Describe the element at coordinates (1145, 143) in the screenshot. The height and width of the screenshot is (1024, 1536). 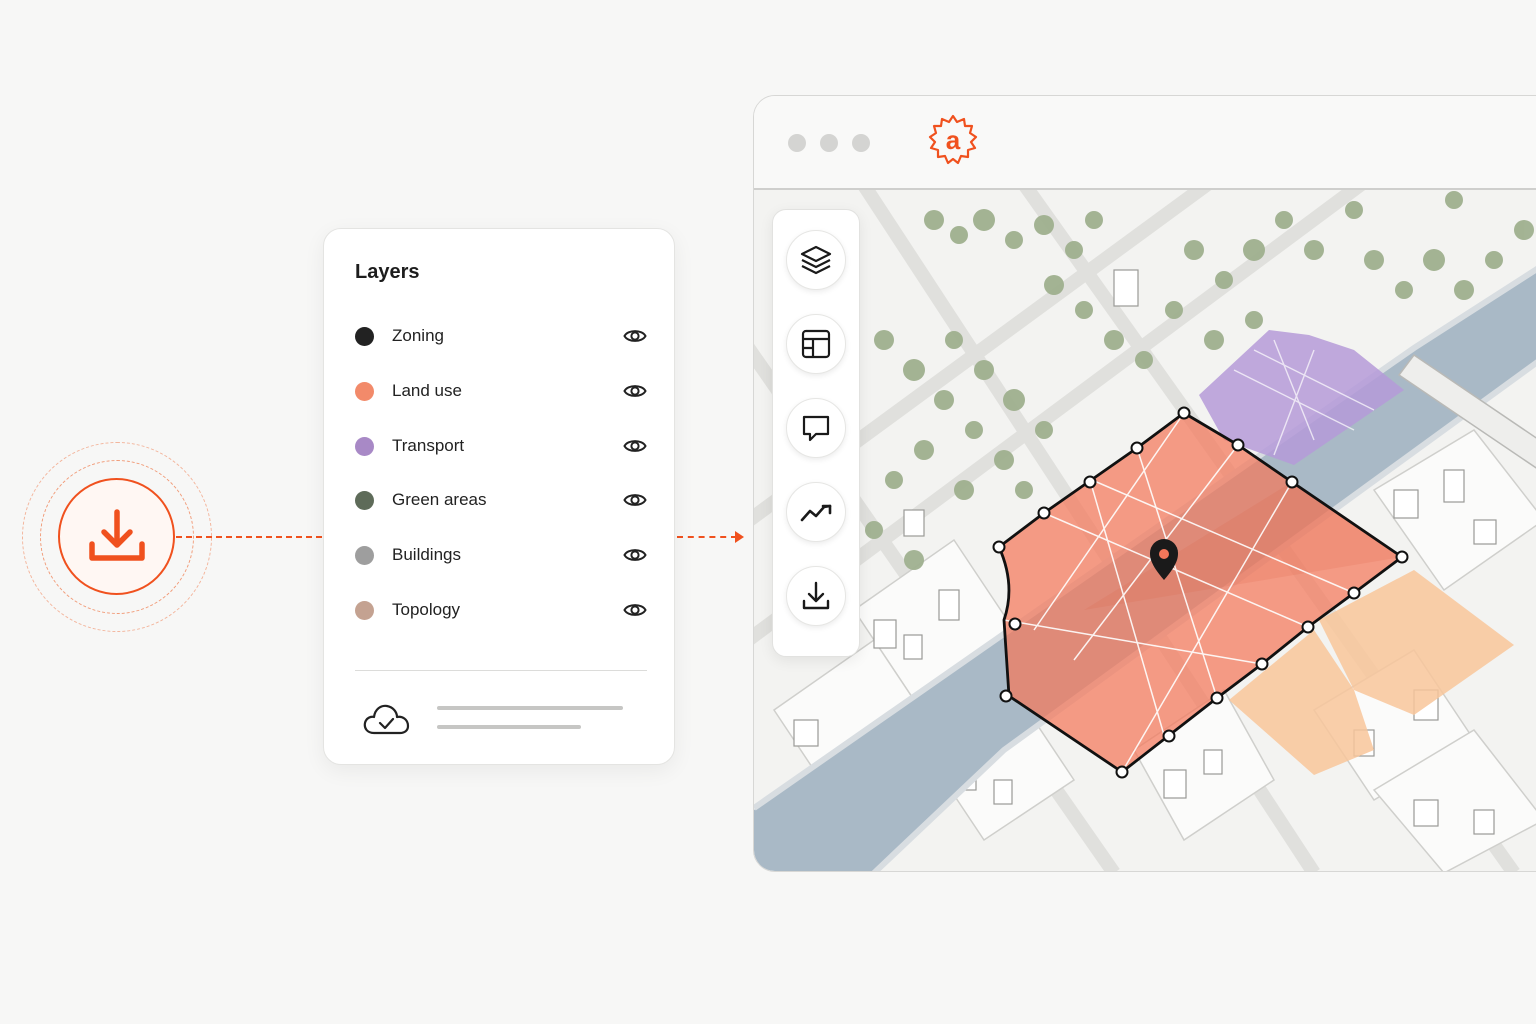
I see `window-titlebar: a` at that location.